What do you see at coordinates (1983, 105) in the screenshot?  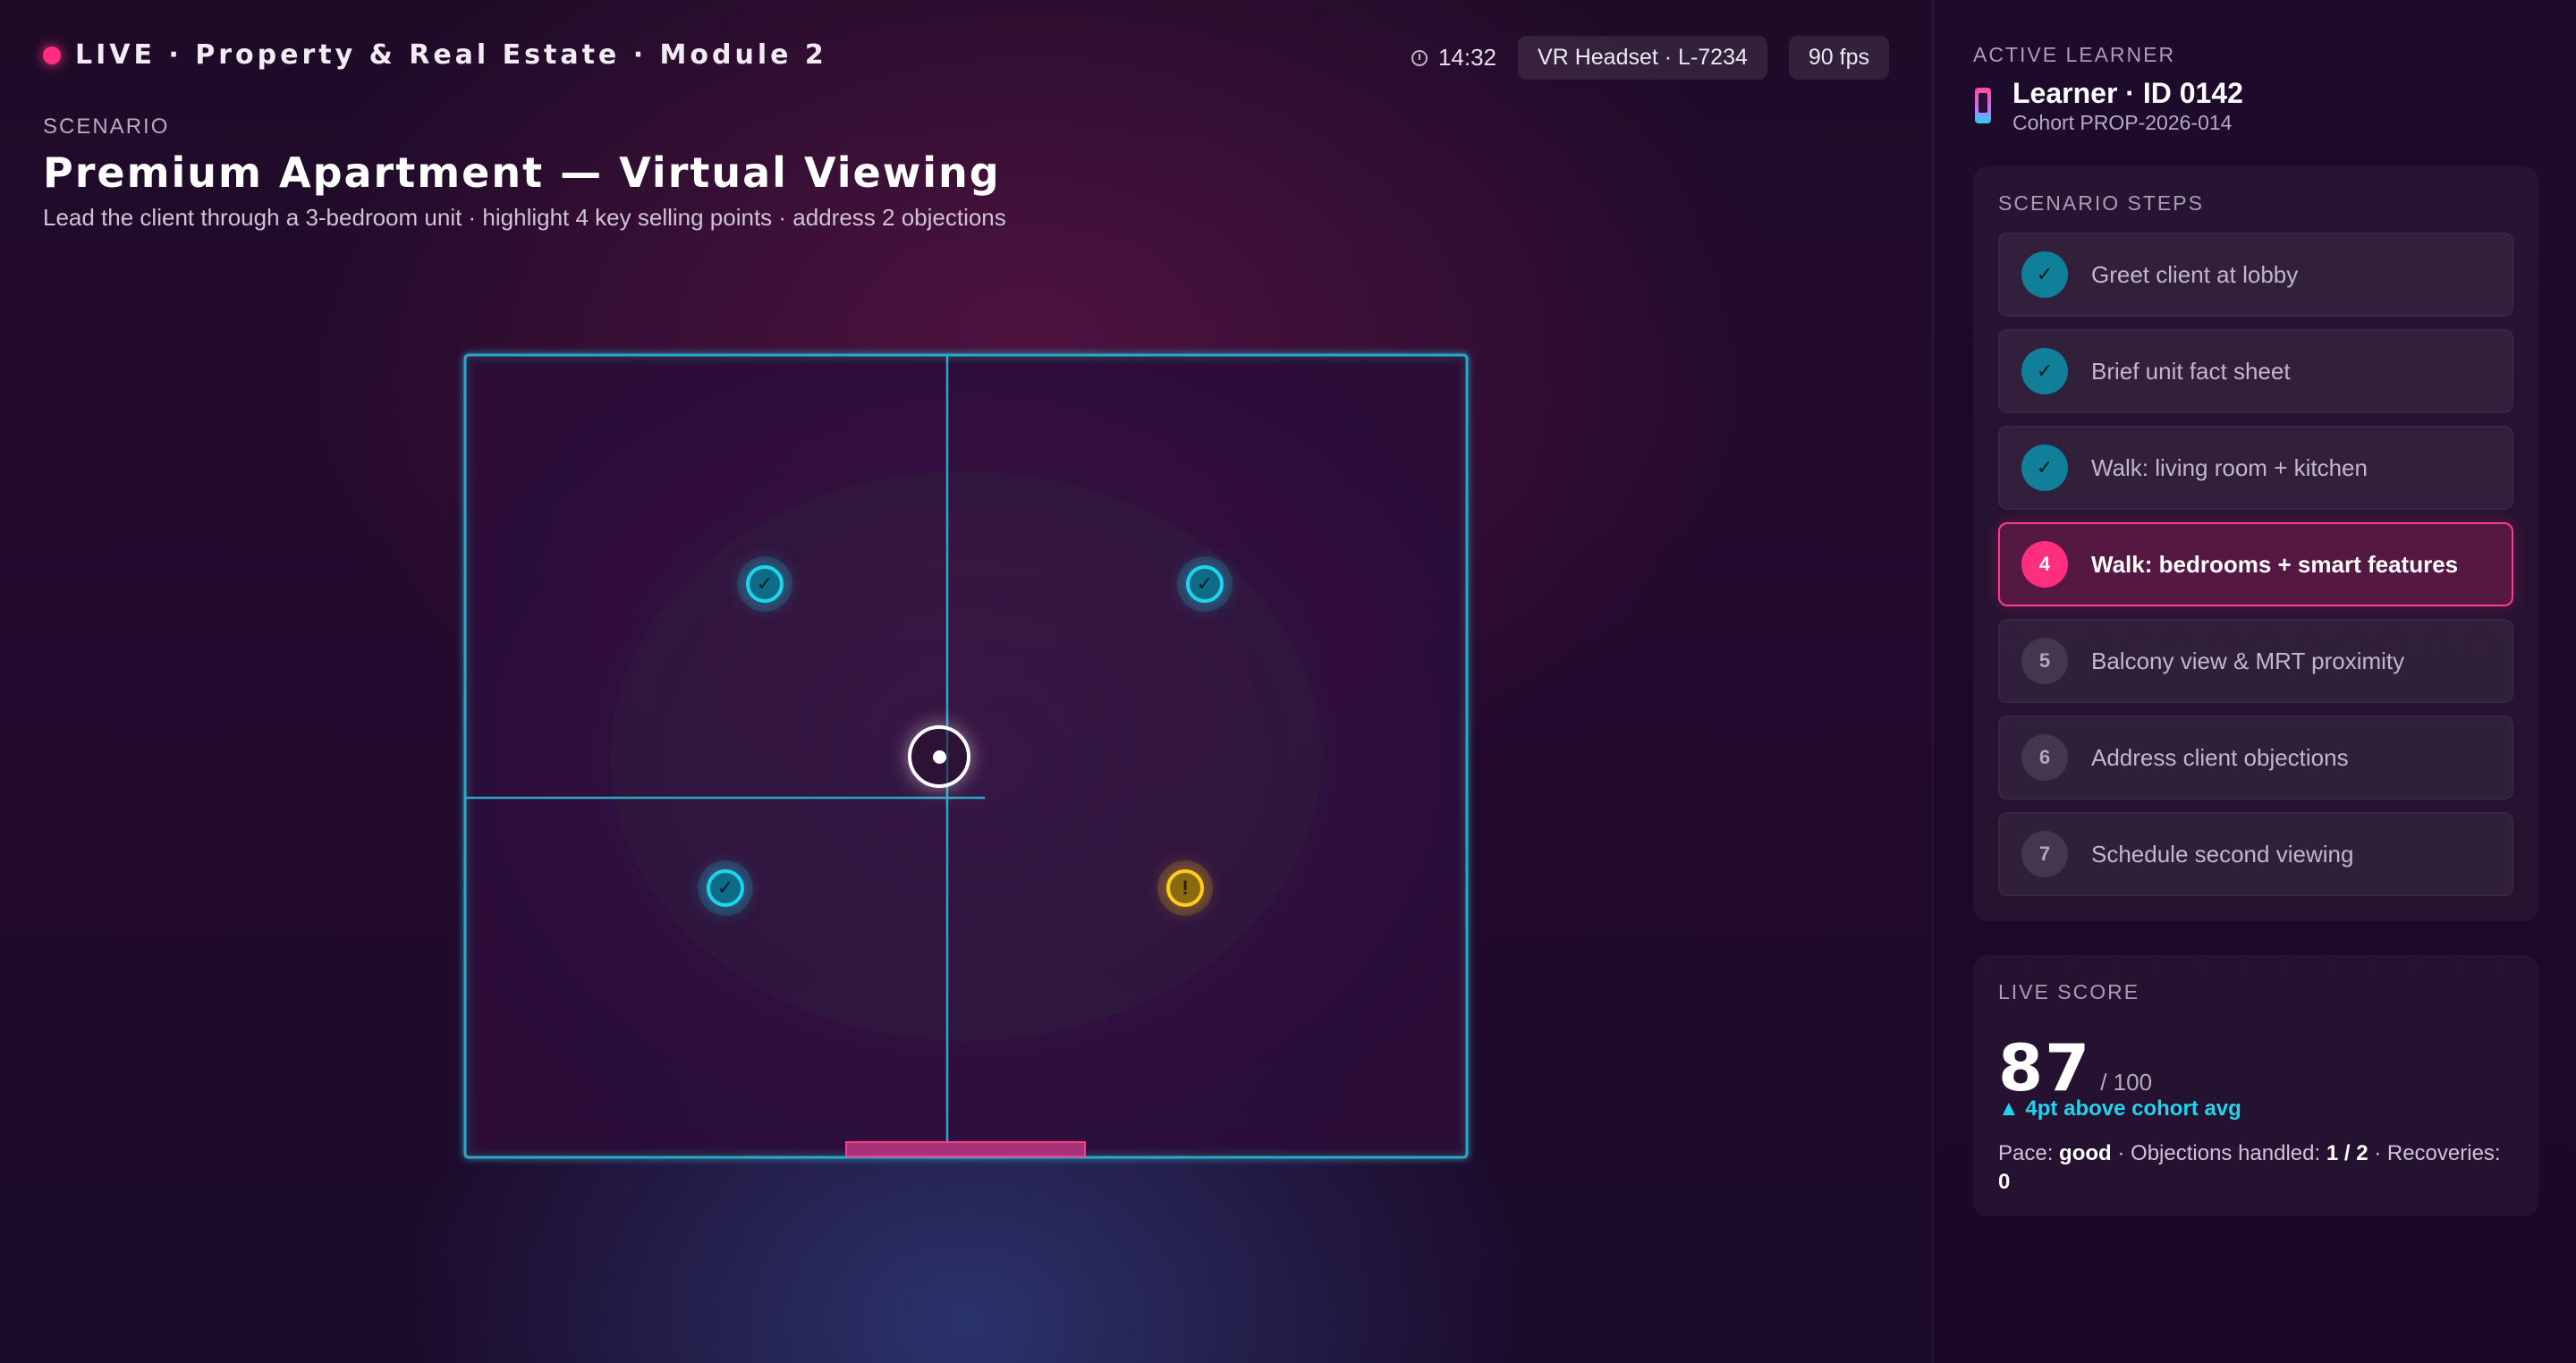 I see `learner-avatar-icon` at bounding box center [1983, 105].